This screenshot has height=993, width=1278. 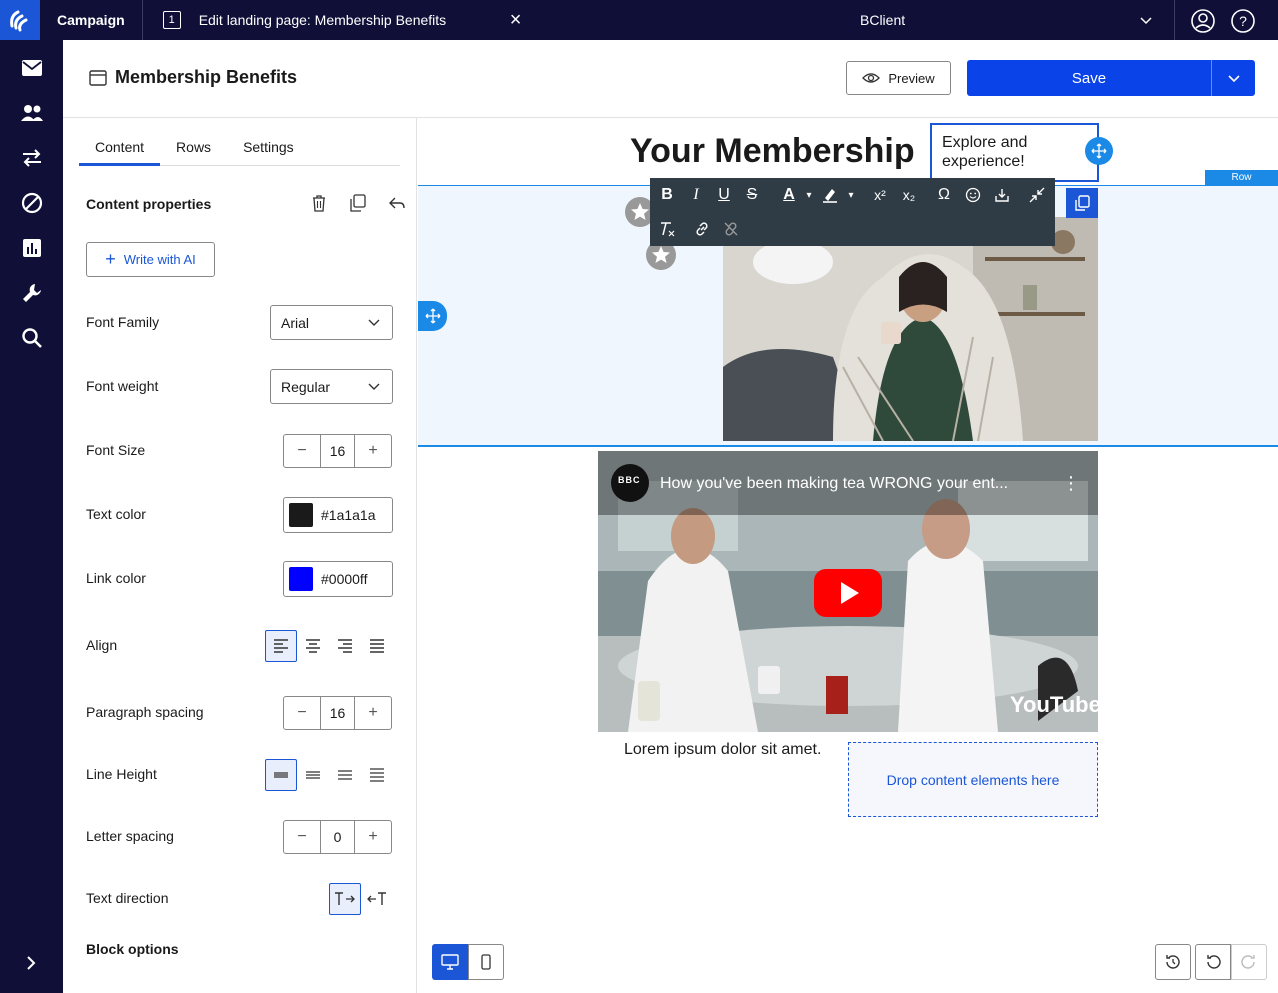 I want to click on preview-button: Preview, so click(x=898, y=78).